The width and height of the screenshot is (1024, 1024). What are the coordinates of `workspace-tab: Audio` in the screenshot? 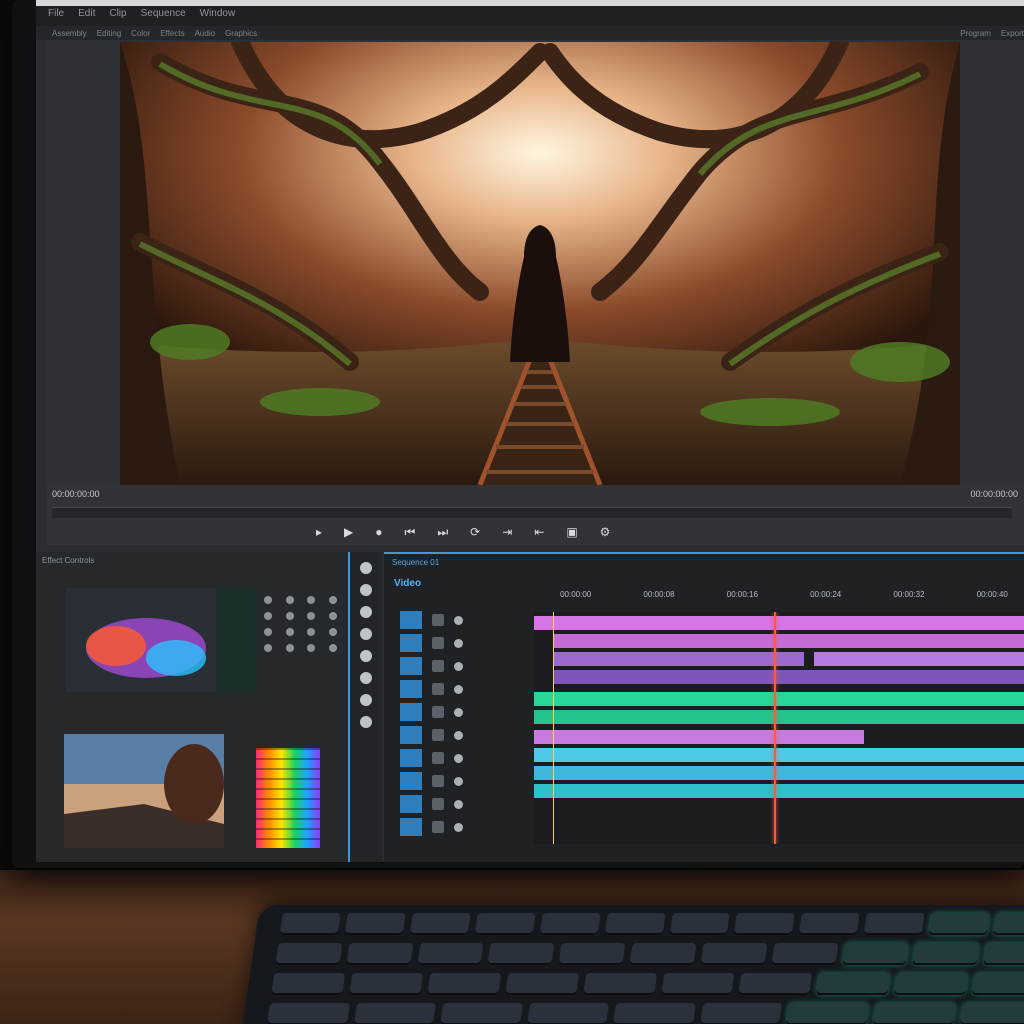 It's located at (205, 33).